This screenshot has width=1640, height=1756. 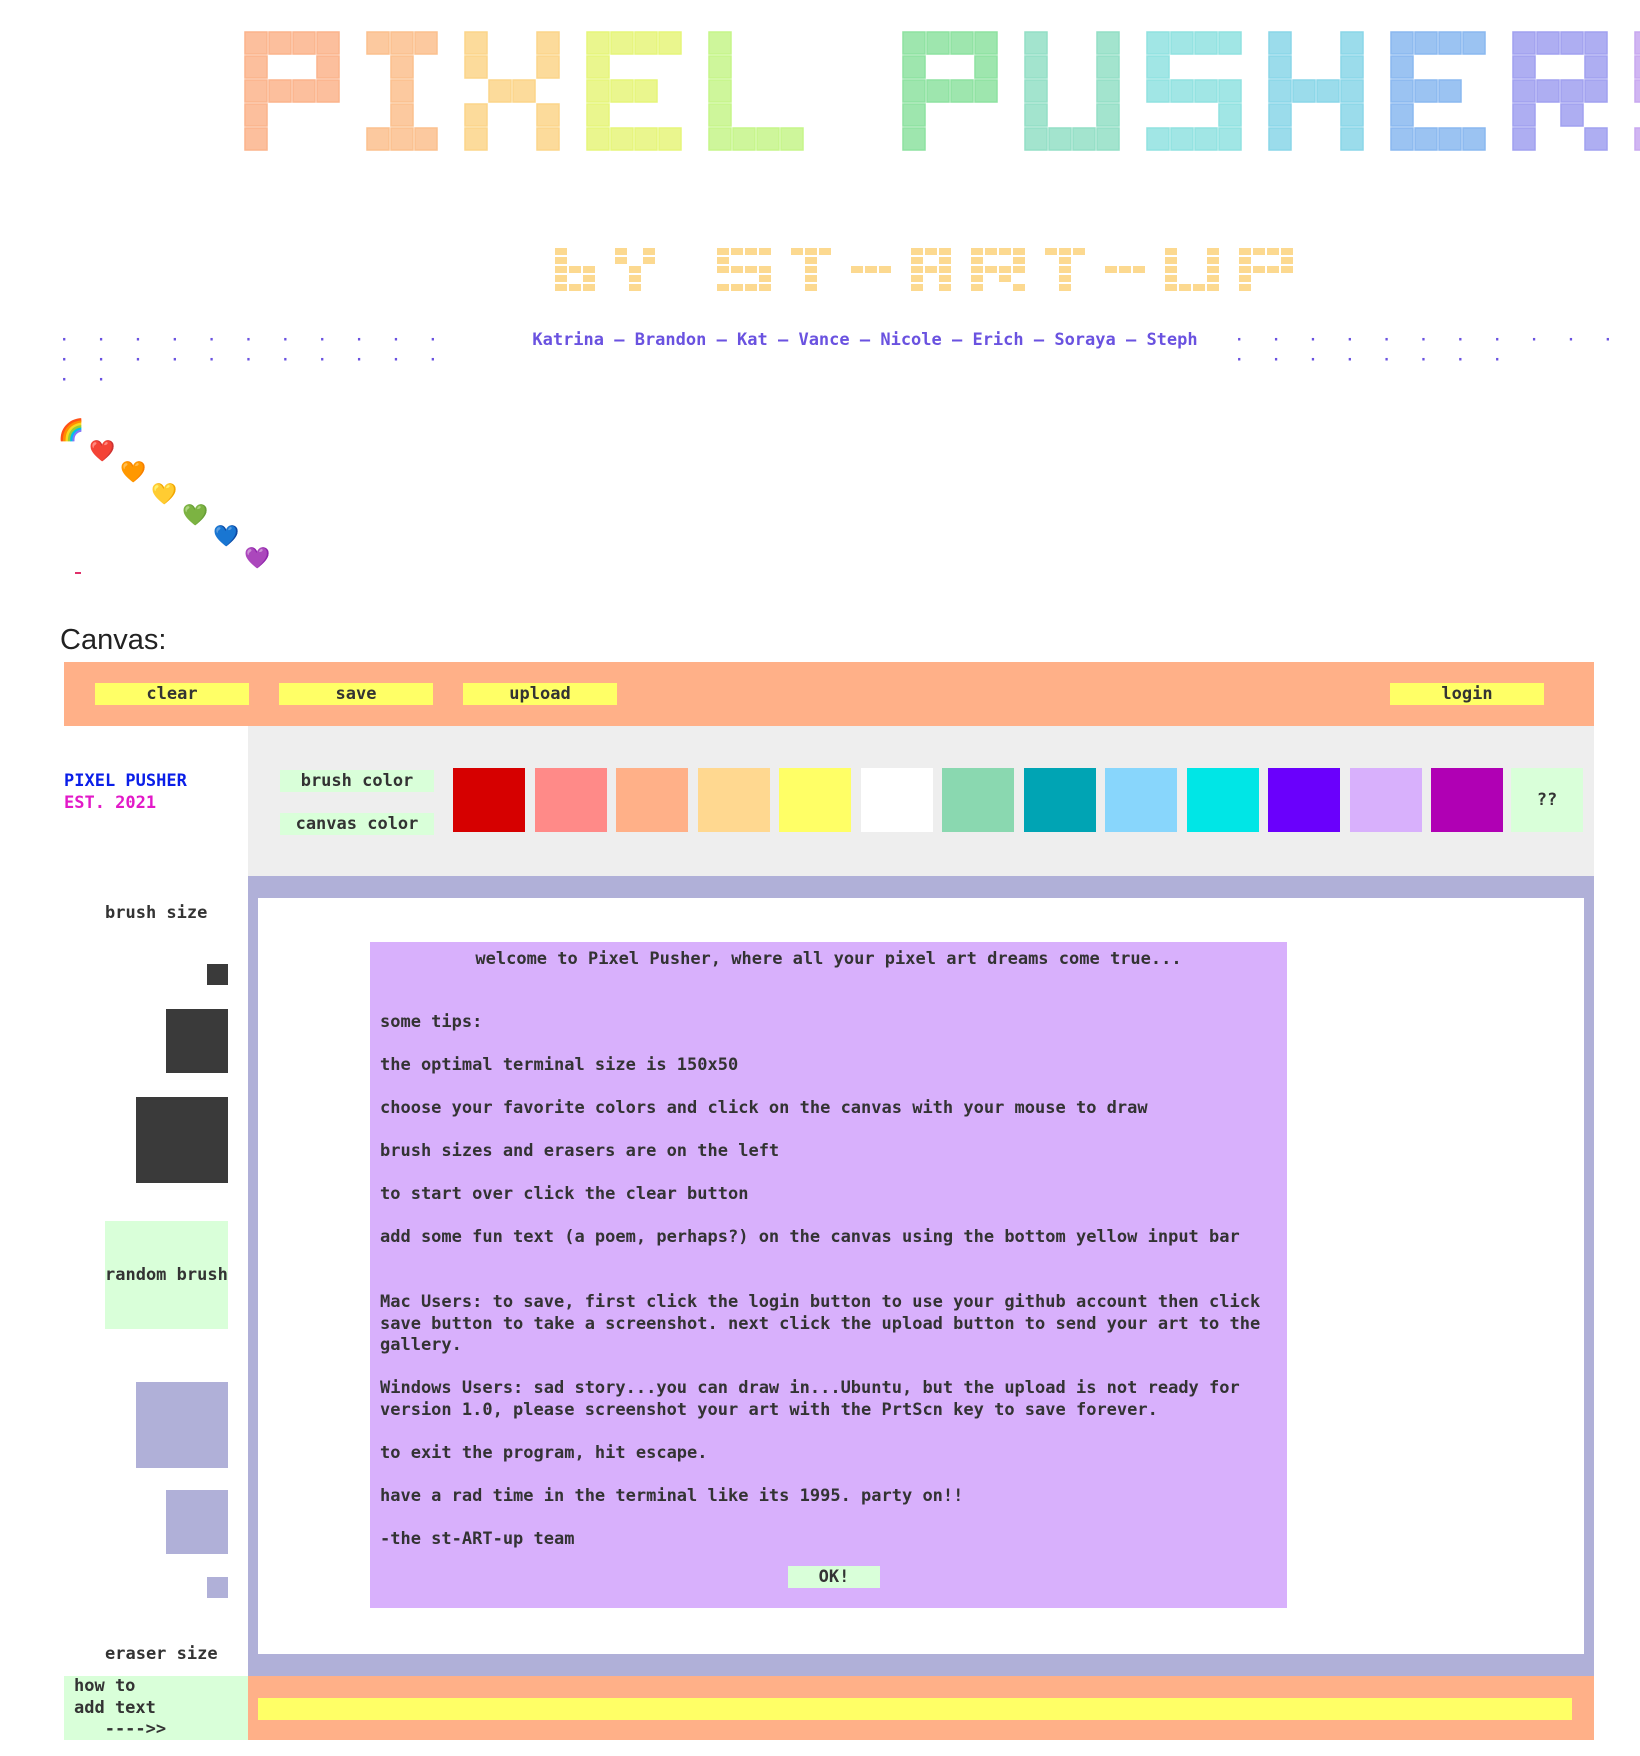 What do you see at coordinates (172, 694) in the screenshot?
I see `clear-button: clear` at bounding box center [172, 694].